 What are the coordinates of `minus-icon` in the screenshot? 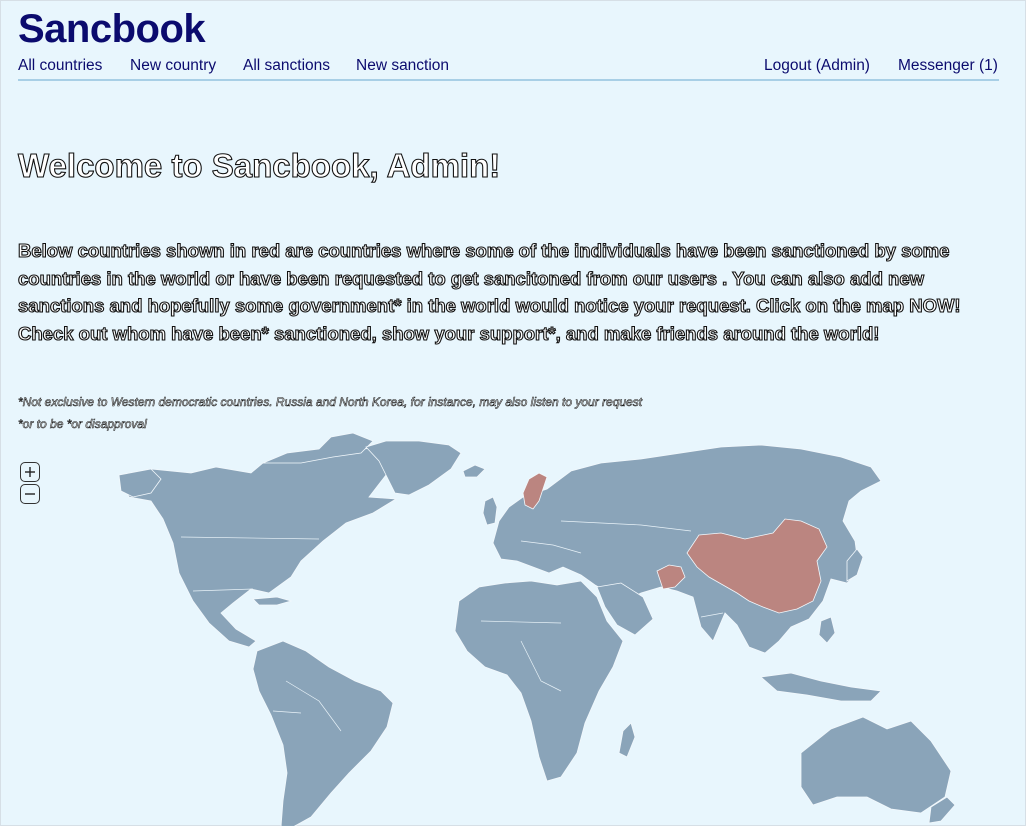 It's located at (30, 494).